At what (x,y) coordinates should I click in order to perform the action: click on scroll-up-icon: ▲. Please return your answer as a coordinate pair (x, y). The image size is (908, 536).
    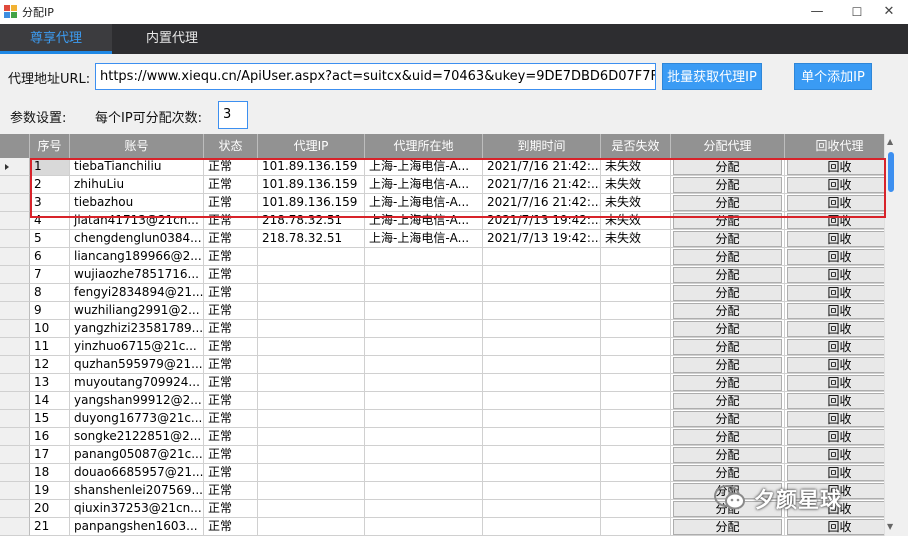
    Looking at the image, I should click on (890, 141).